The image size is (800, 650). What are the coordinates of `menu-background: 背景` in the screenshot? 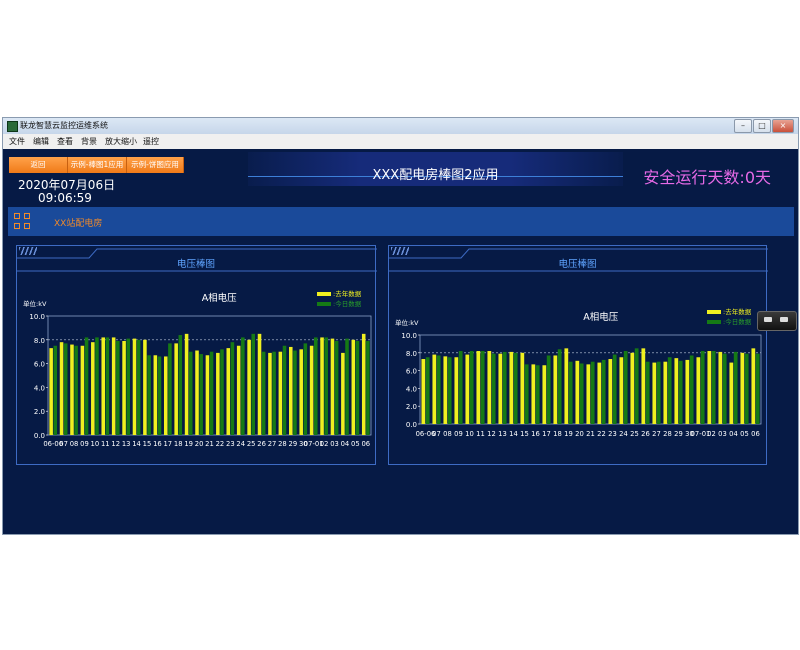 It's located at (89, 141).